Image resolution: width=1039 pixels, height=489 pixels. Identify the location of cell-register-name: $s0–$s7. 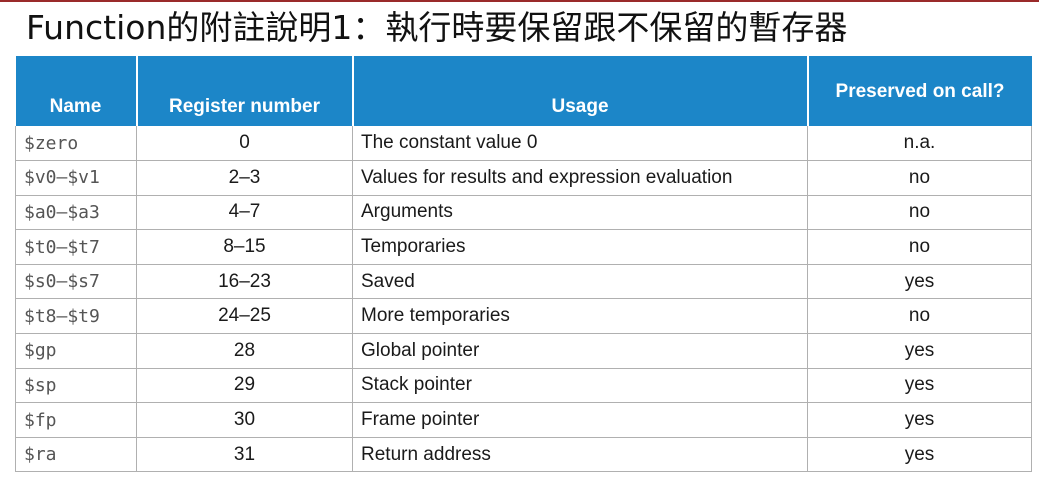
(76, 281).